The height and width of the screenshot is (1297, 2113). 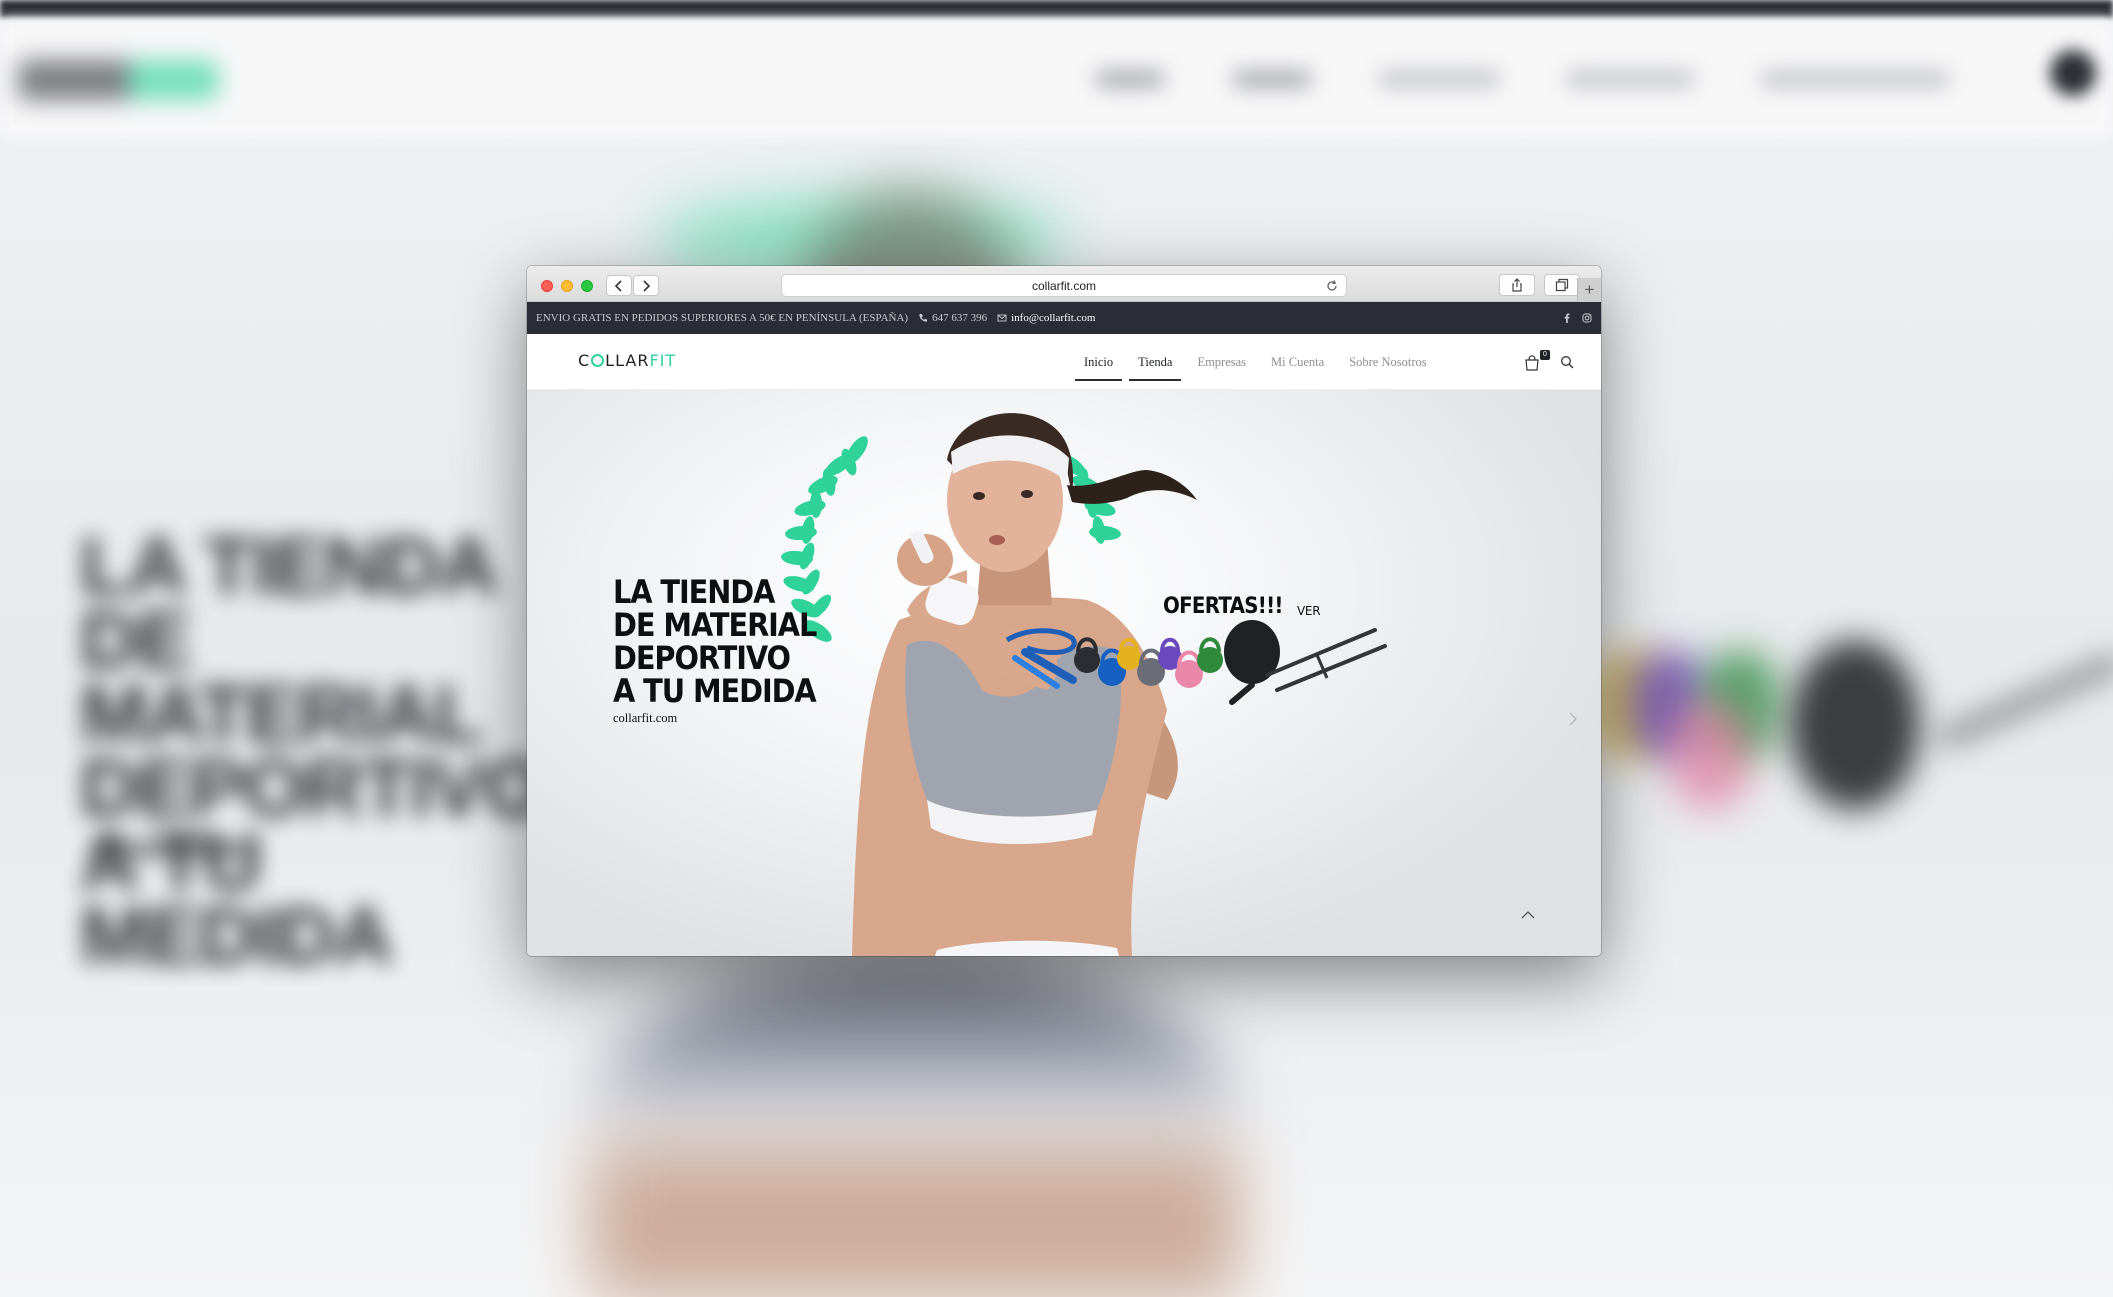 What do you see at coordinates (1710, 755) in the screenshot?
I see `background-kettlebell` at bounding box center [1710, 755].